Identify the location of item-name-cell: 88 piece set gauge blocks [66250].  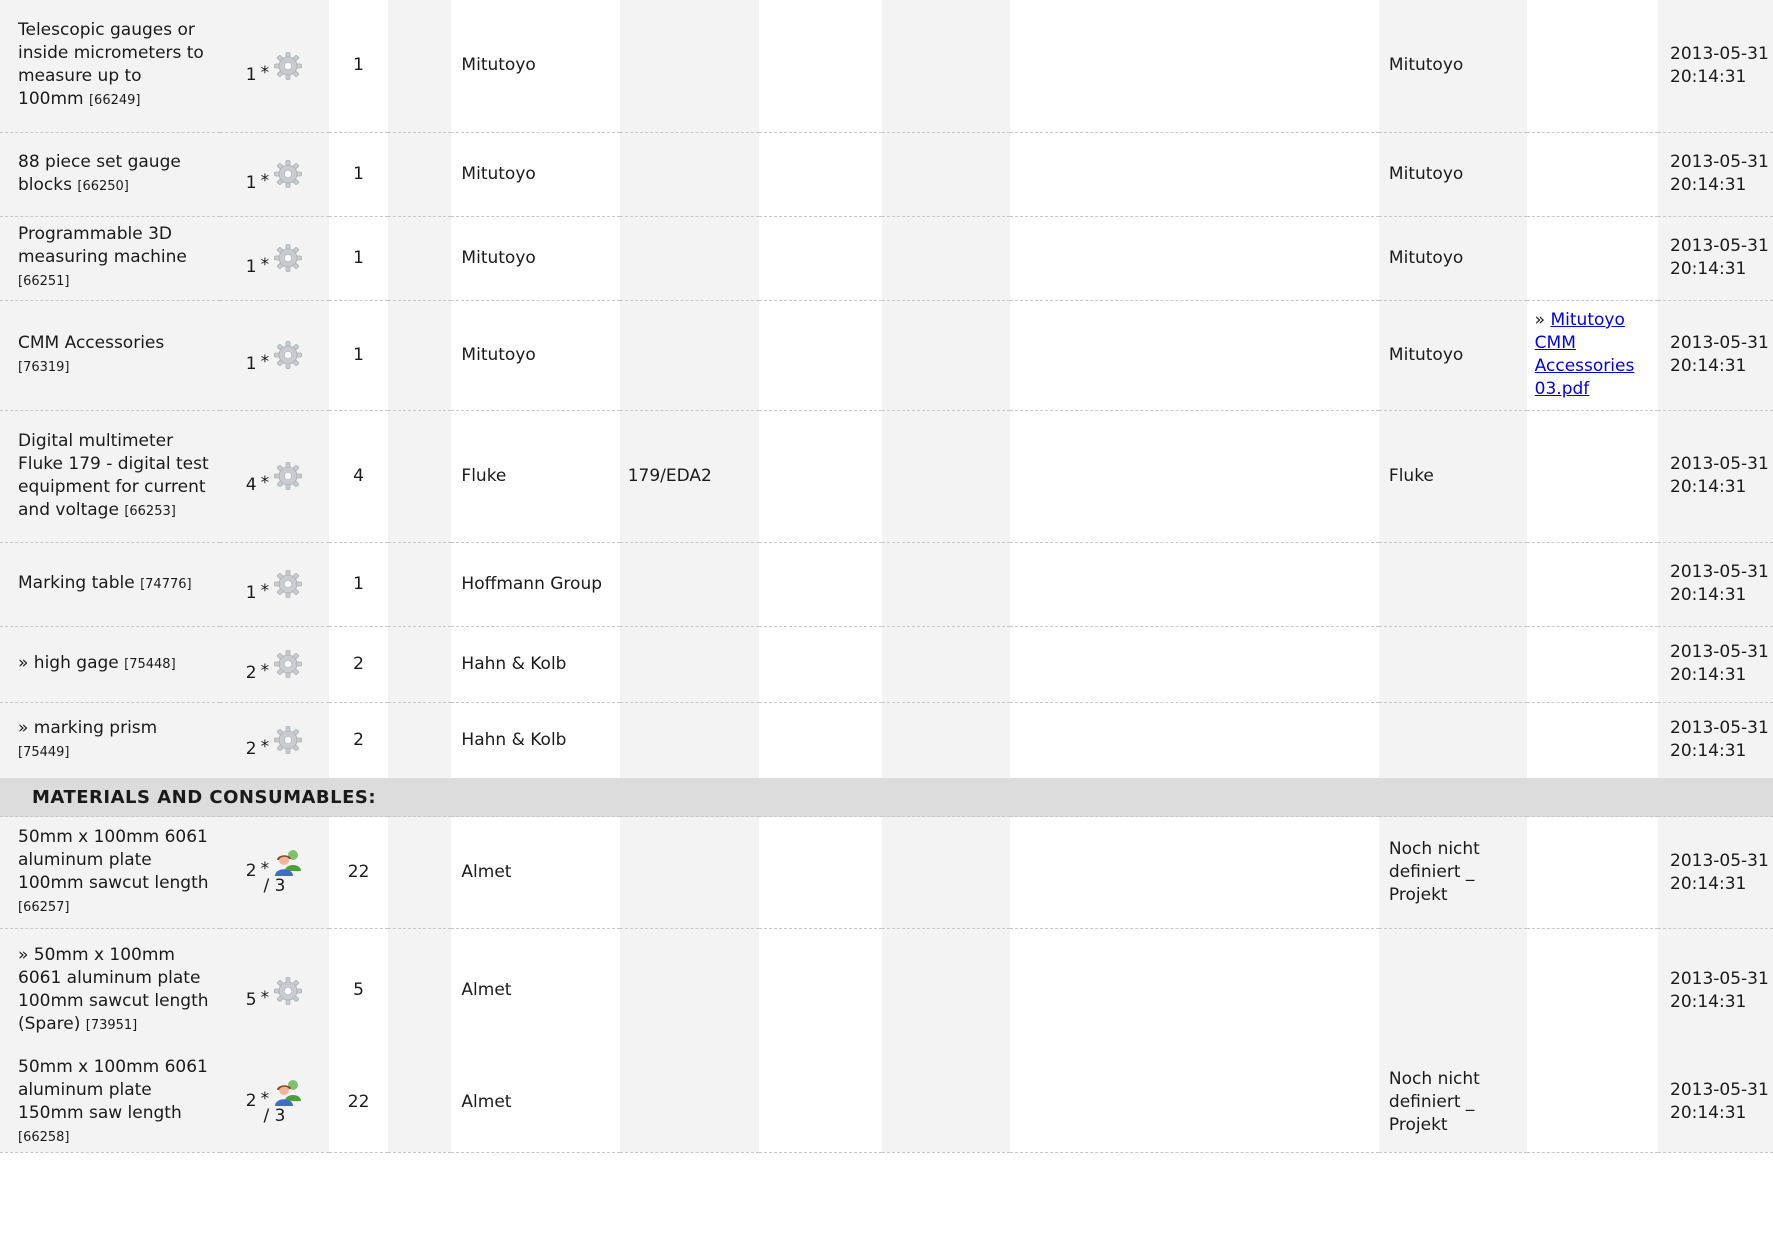
(110, 174).